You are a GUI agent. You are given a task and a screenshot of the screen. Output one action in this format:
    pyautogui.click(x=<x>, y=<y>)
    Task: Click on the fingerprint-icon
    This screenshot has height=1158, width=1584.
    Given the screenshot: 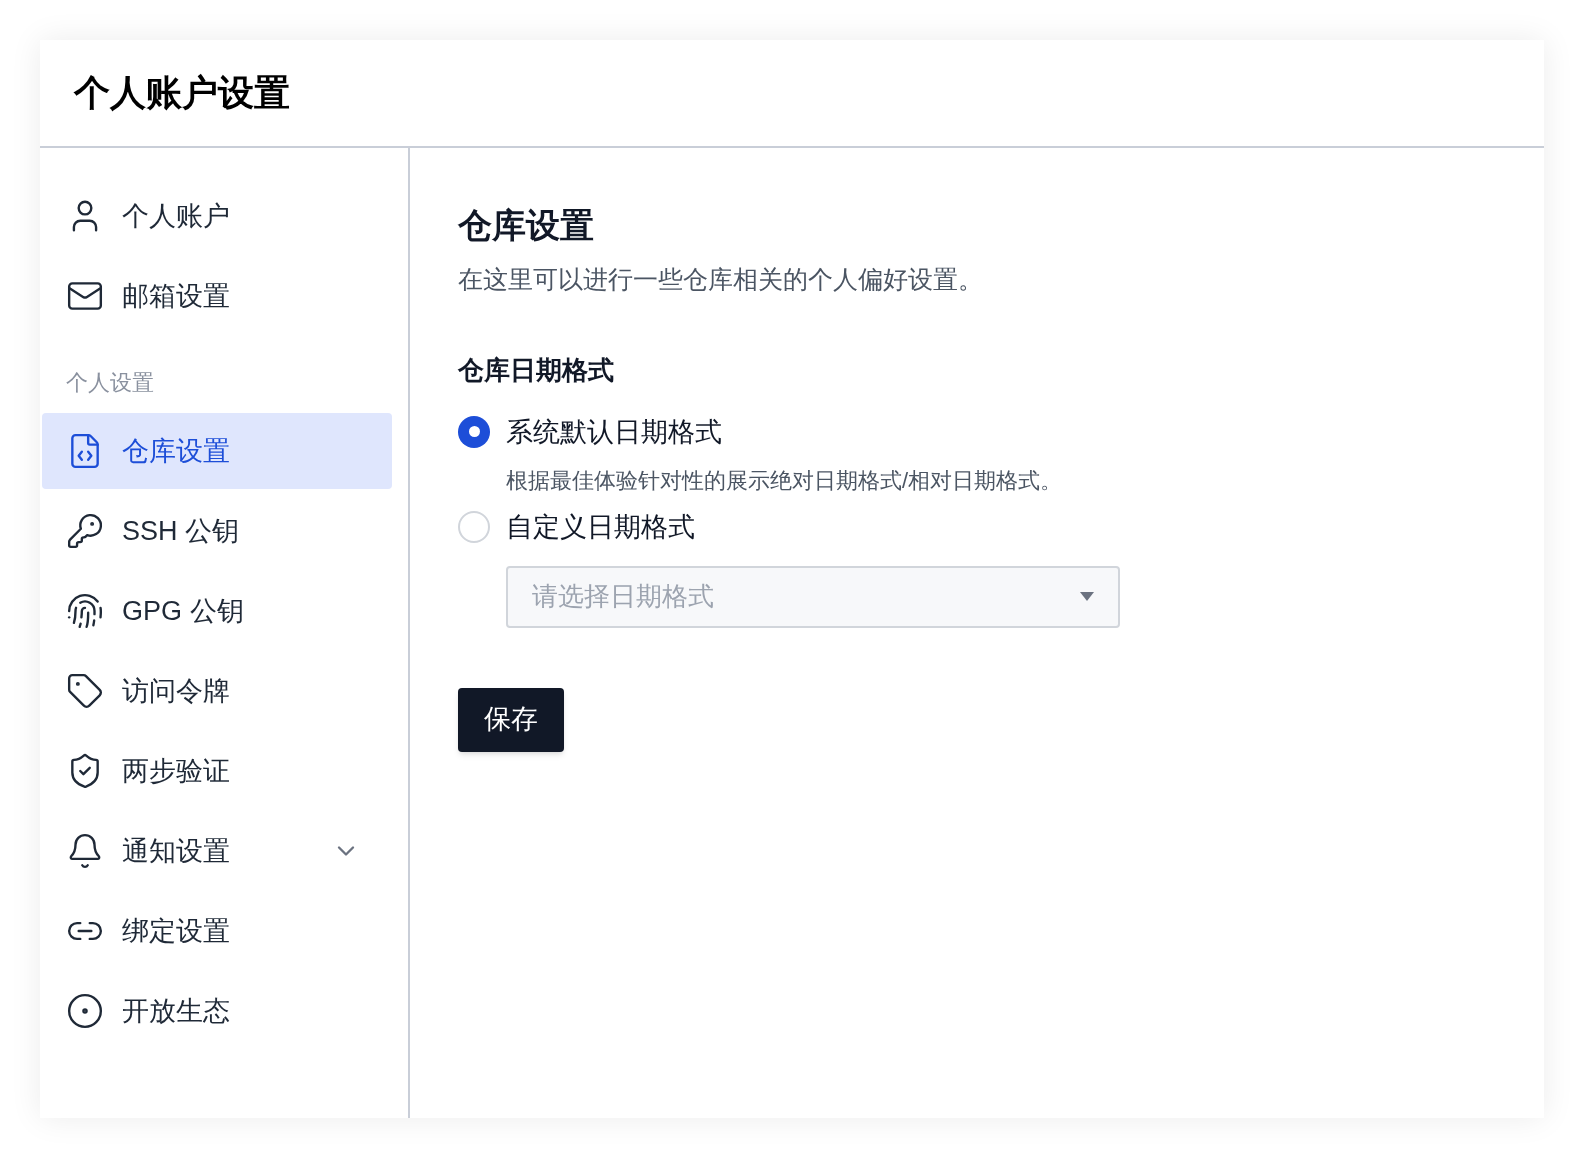 What is the action you would take?
    pyautogui.click(x=85, y=611)
    